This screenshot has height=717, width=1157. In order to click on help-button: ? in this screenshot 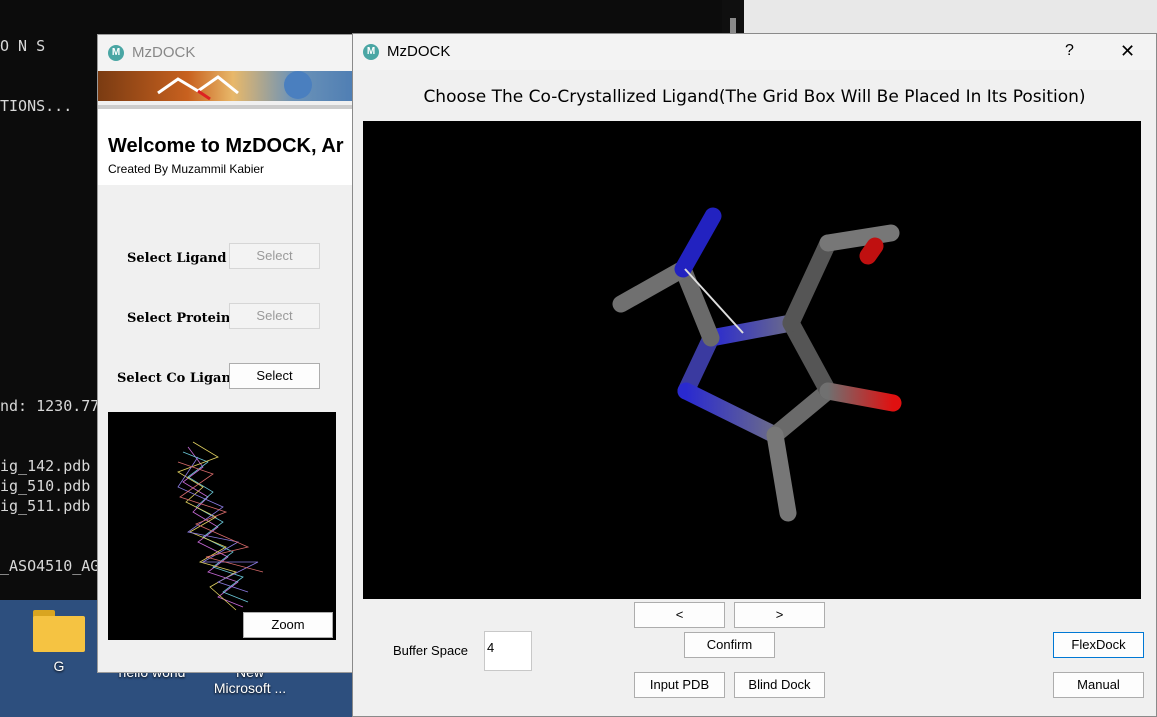, I will do `click(1069, 51)`.